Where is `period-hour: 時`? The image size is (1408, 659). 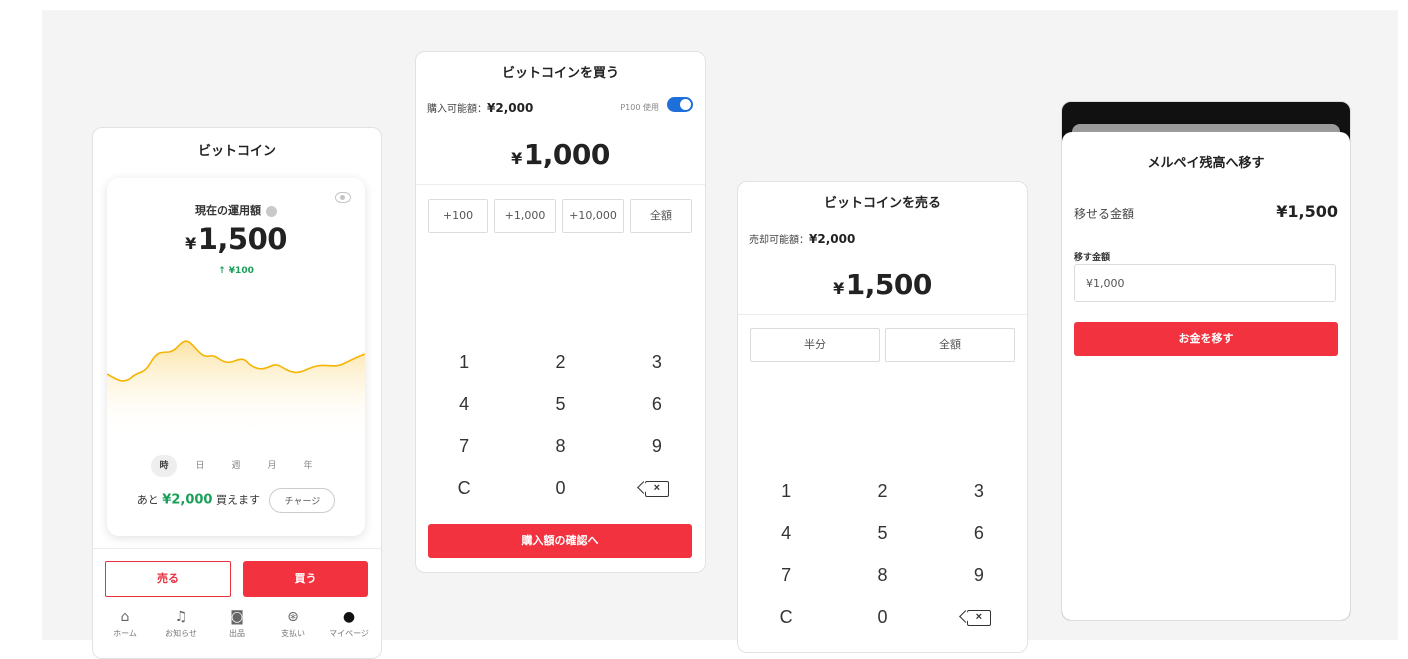
period-hour: 時 is located at coordinates (164, 466).